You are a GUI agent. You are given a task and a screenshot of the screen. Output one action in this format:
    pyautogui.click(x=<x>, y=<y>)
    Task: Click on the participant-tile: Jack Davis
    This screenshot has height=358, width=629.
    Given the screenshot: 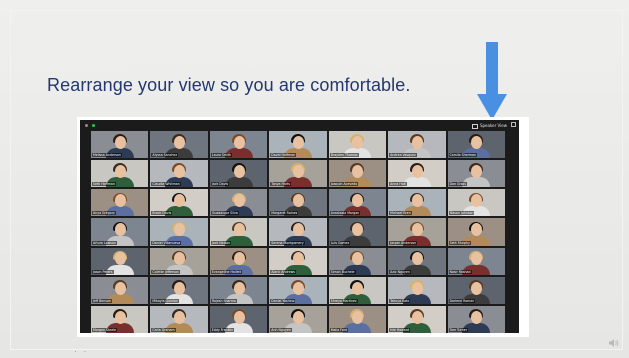 What is the action you would take?
    pyautogui.click(x=238, y=174)
    